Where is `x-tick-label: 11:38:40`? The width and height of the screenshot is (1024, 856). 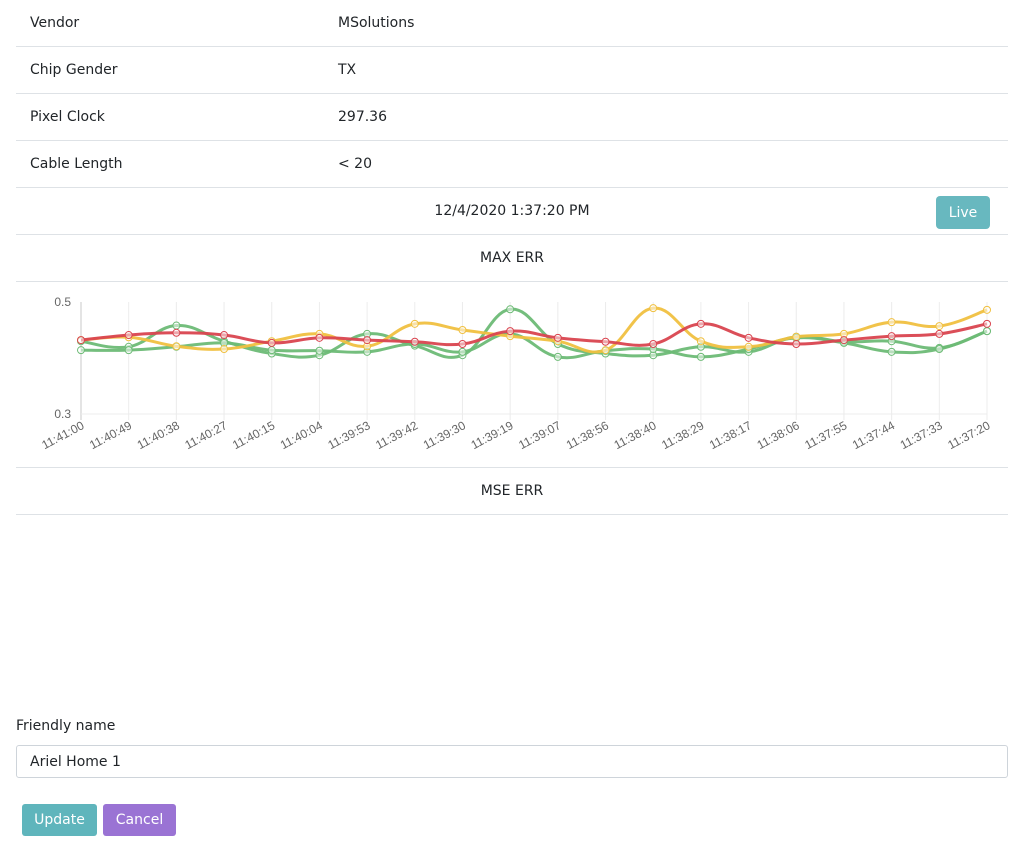
x-tick-label: 11:38:40 is located at coordinates (635, 435).